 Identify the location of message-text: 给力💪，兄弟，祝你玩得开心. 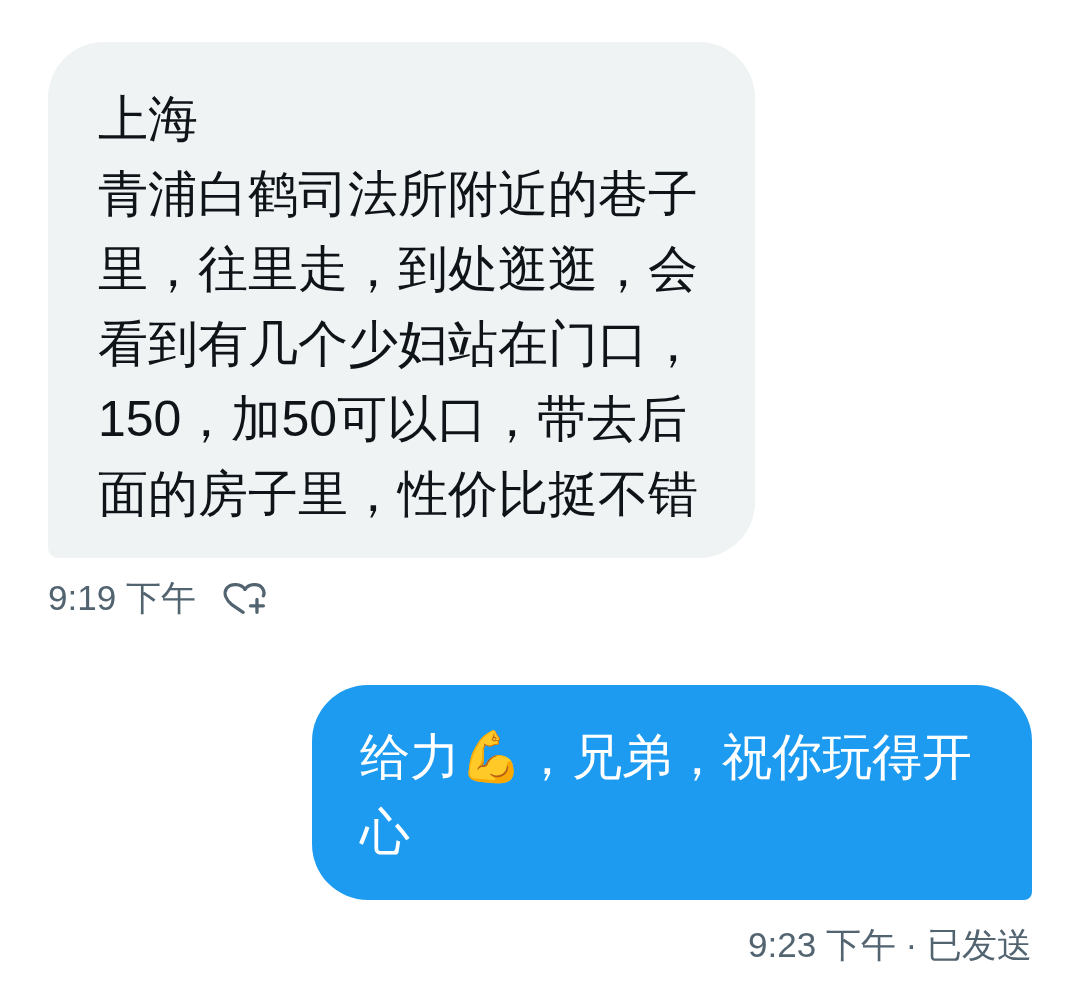
(666, 795).